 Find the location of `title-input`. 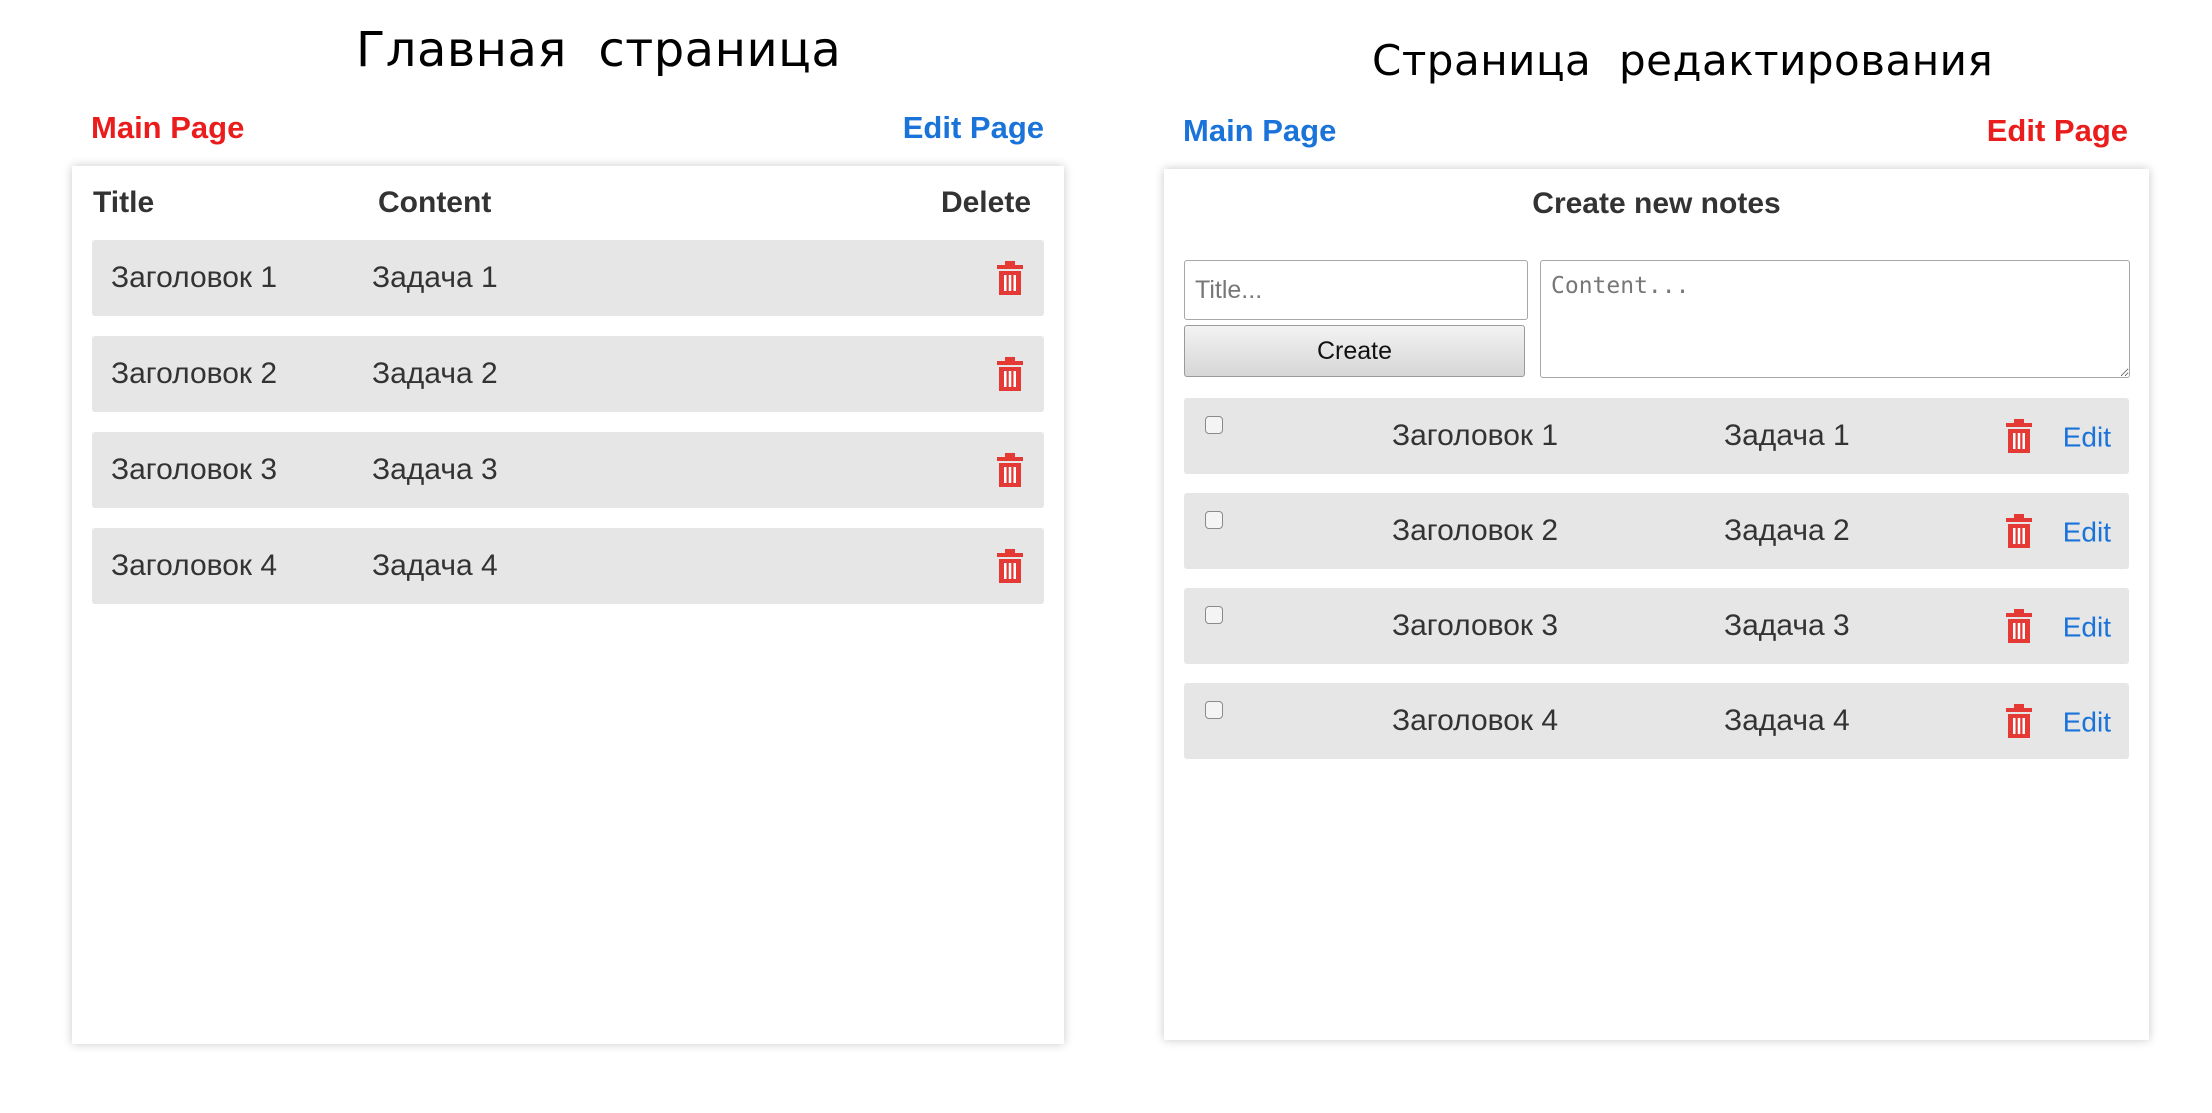

title-input is located at coordinates (1356, 290).